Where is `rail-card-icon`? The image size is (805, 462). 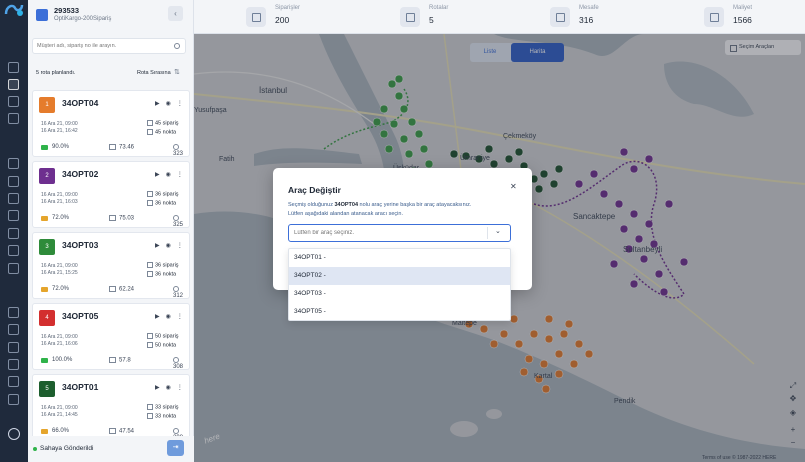 rail-card-icon is located at coordinates (13, 347).